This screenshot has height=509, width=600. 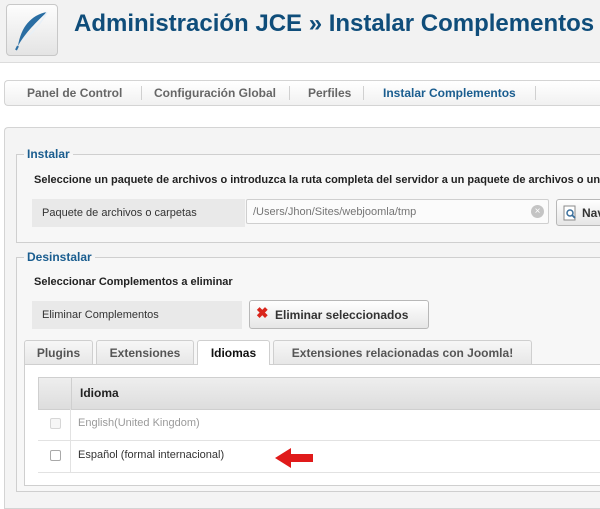 I want to click on remove-selected-label: Eliminar seleccionados, so click(x=342, y=315).